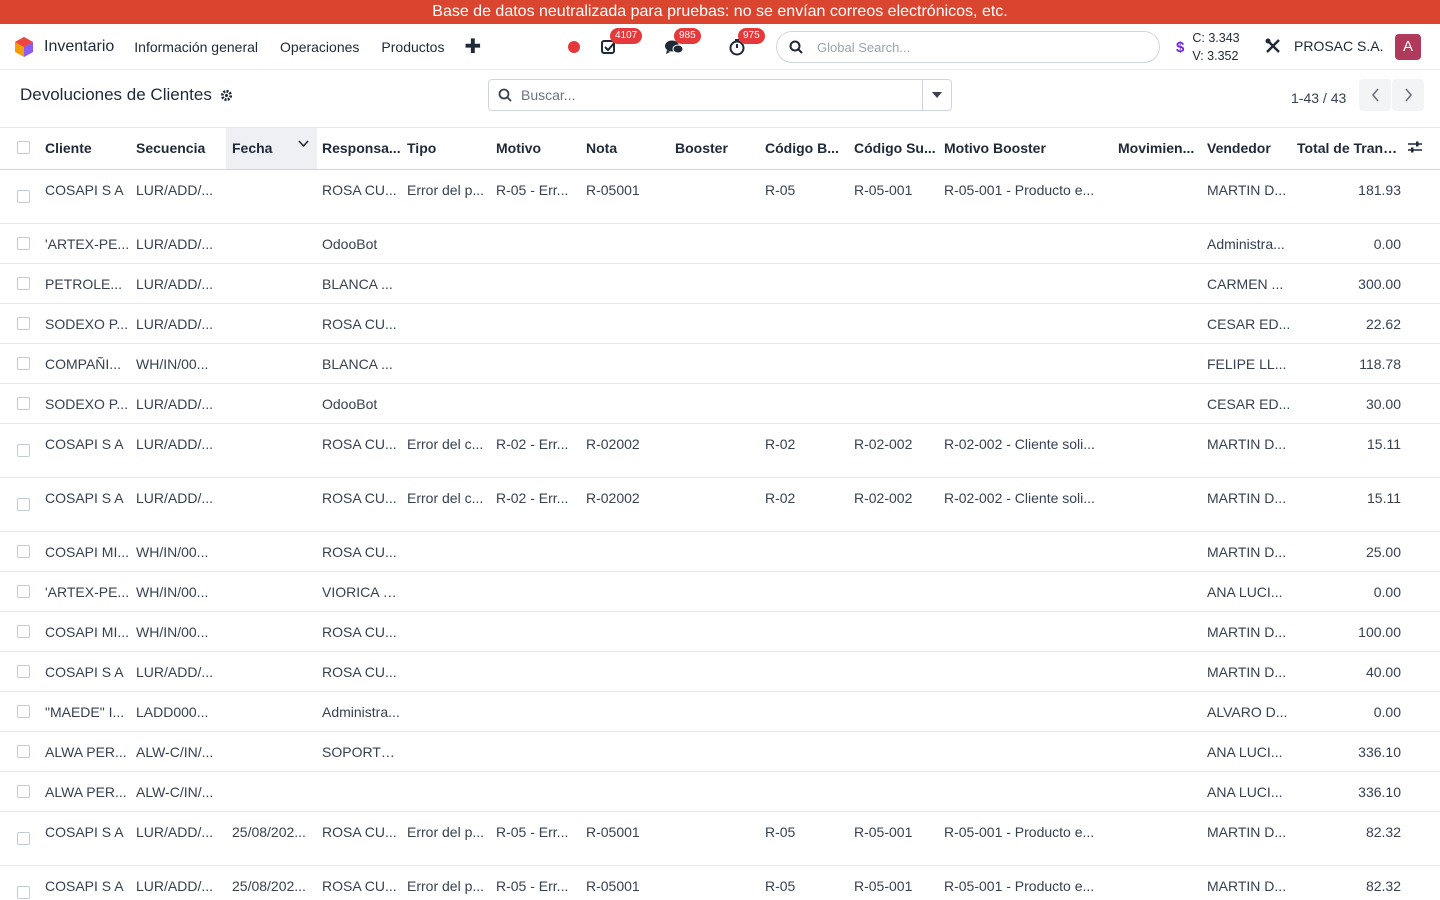  I want to click on col-cliente: Cliente, so click(90, 148).